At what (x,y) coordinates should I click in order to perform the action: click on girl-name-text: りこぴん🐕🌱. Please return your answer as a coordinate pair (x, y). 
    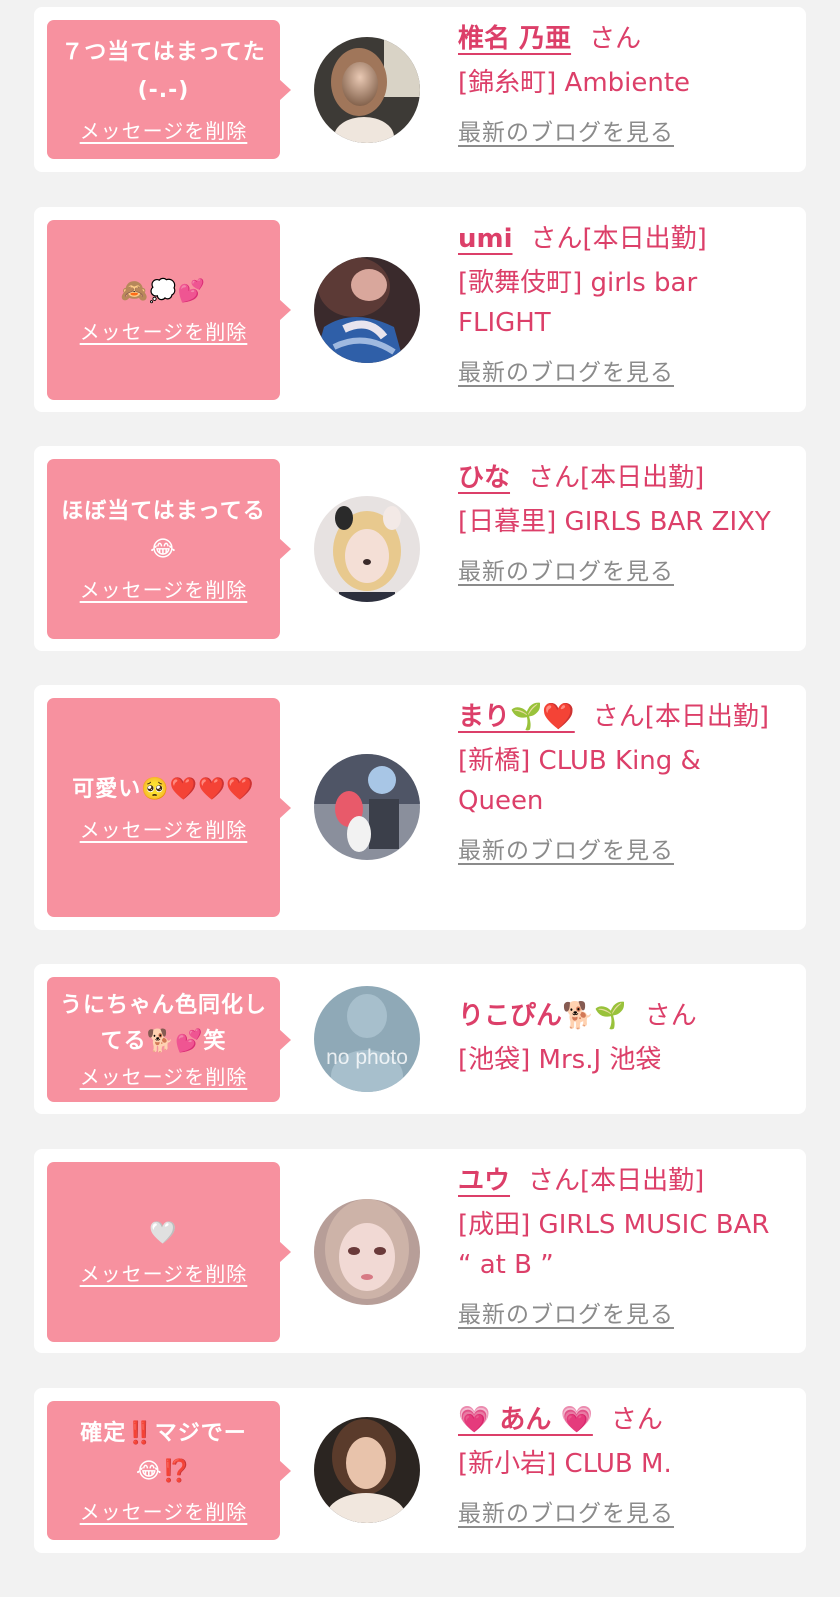
    Looking at the image, I should click on (542, 1016).